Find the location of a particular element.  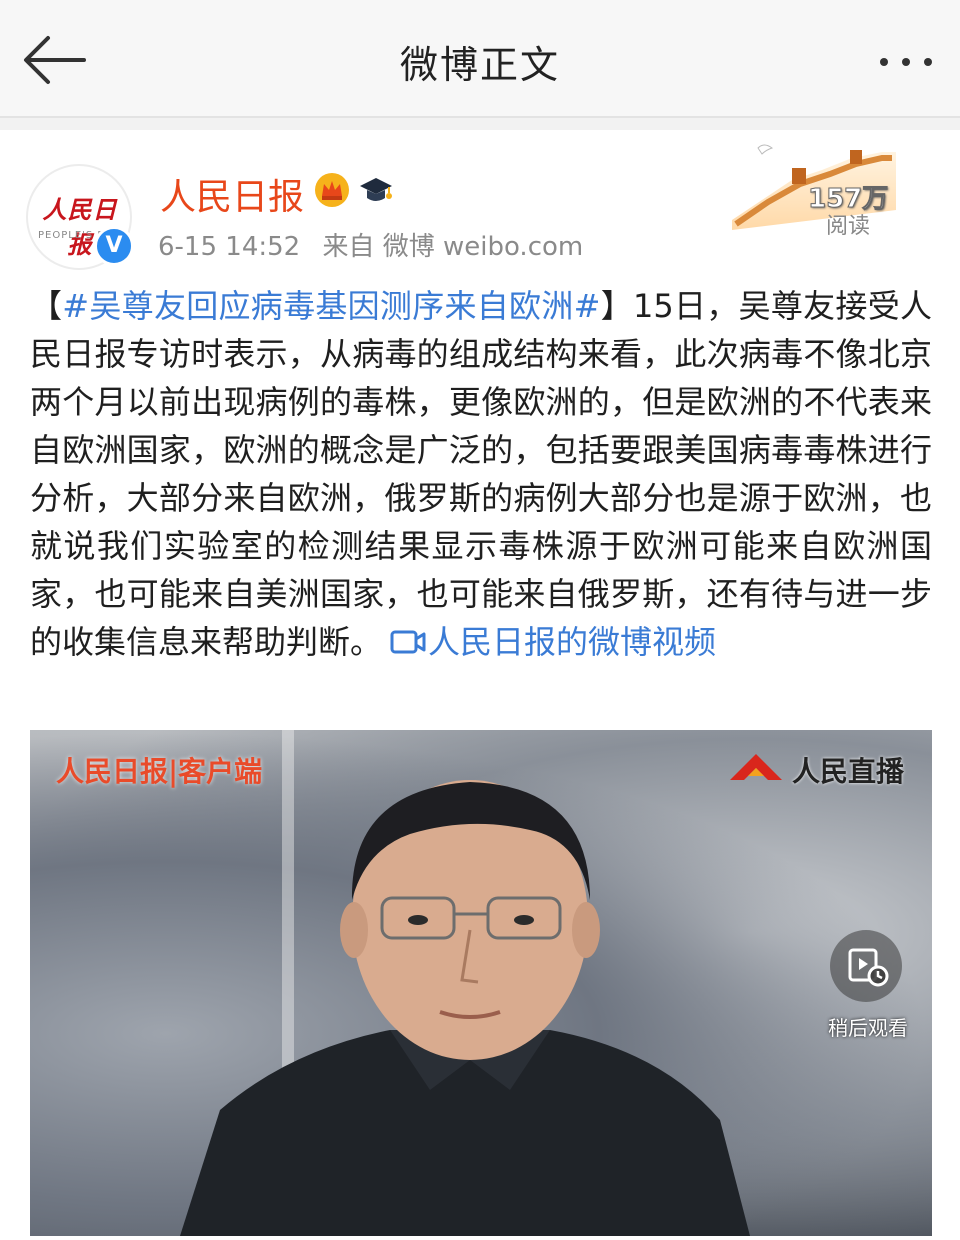

video-watermark-logo: 人民日报|客户端 is located at coordinates (159, 771).